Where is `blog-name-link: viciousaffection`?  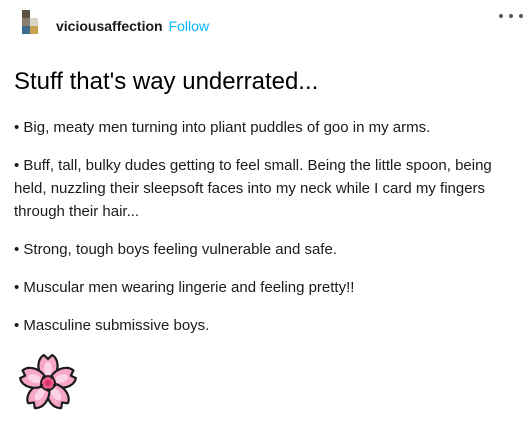
blog-name-link: viciousaffection is located at coordinates (109, 26).